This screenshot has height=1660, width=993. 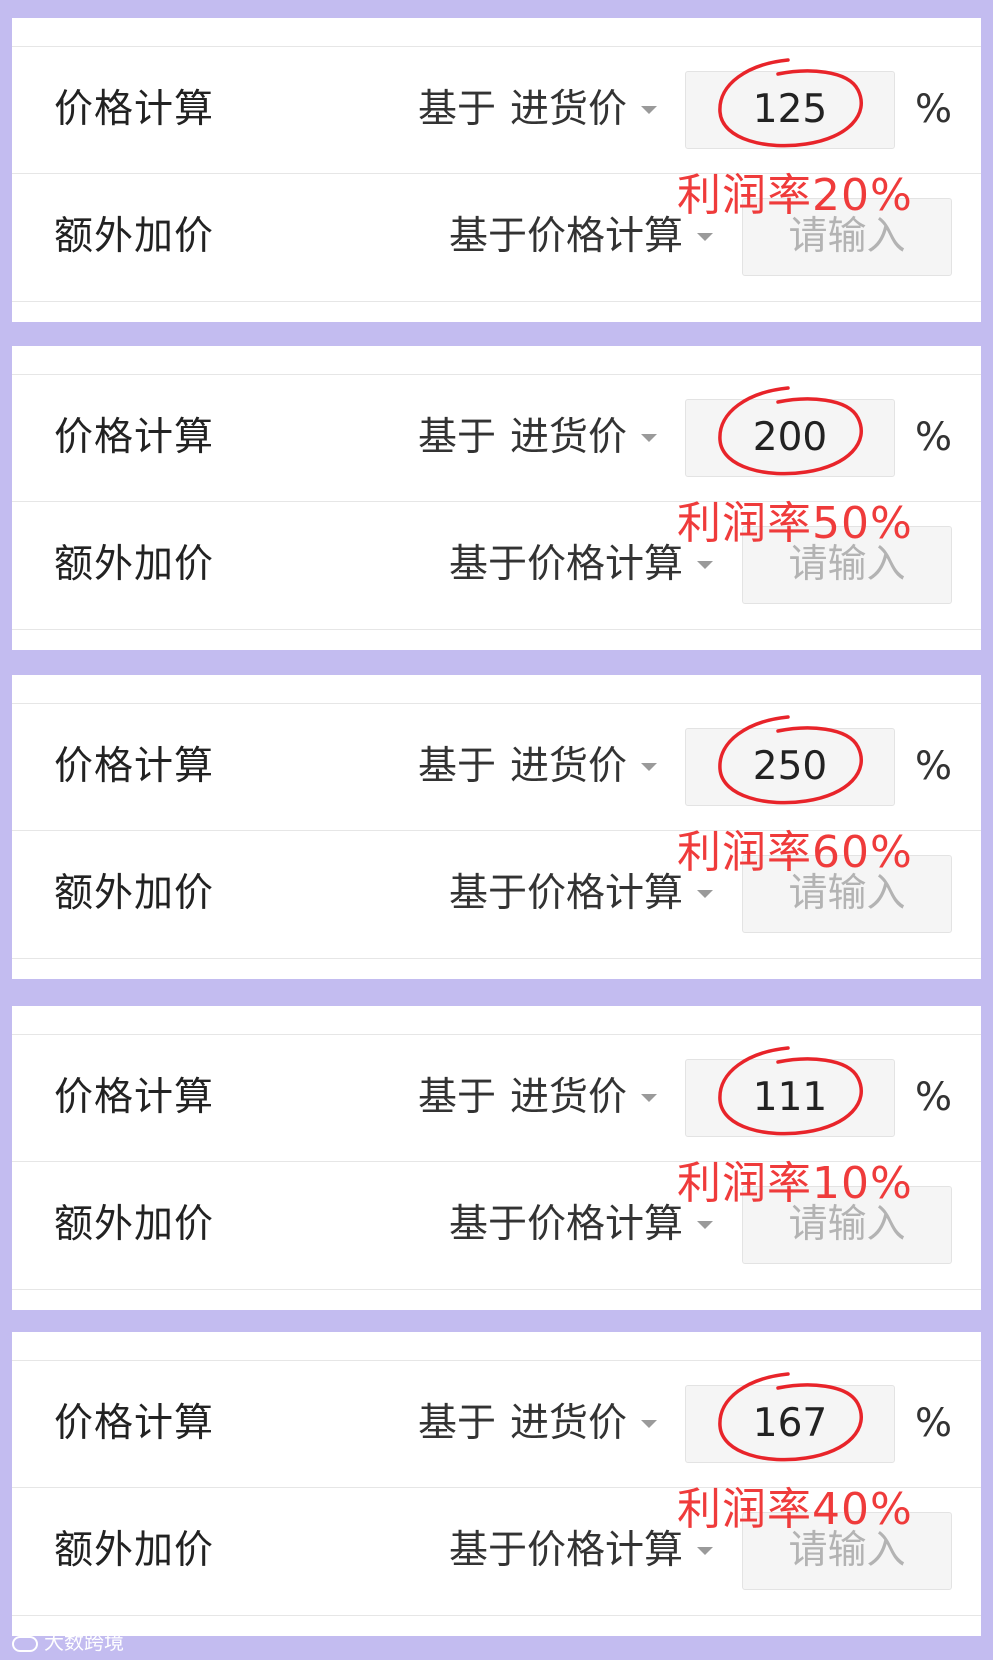 I want to click on price-calc-row: 价格计算 基于 进货价 200 %, so click(x=496, y=438).